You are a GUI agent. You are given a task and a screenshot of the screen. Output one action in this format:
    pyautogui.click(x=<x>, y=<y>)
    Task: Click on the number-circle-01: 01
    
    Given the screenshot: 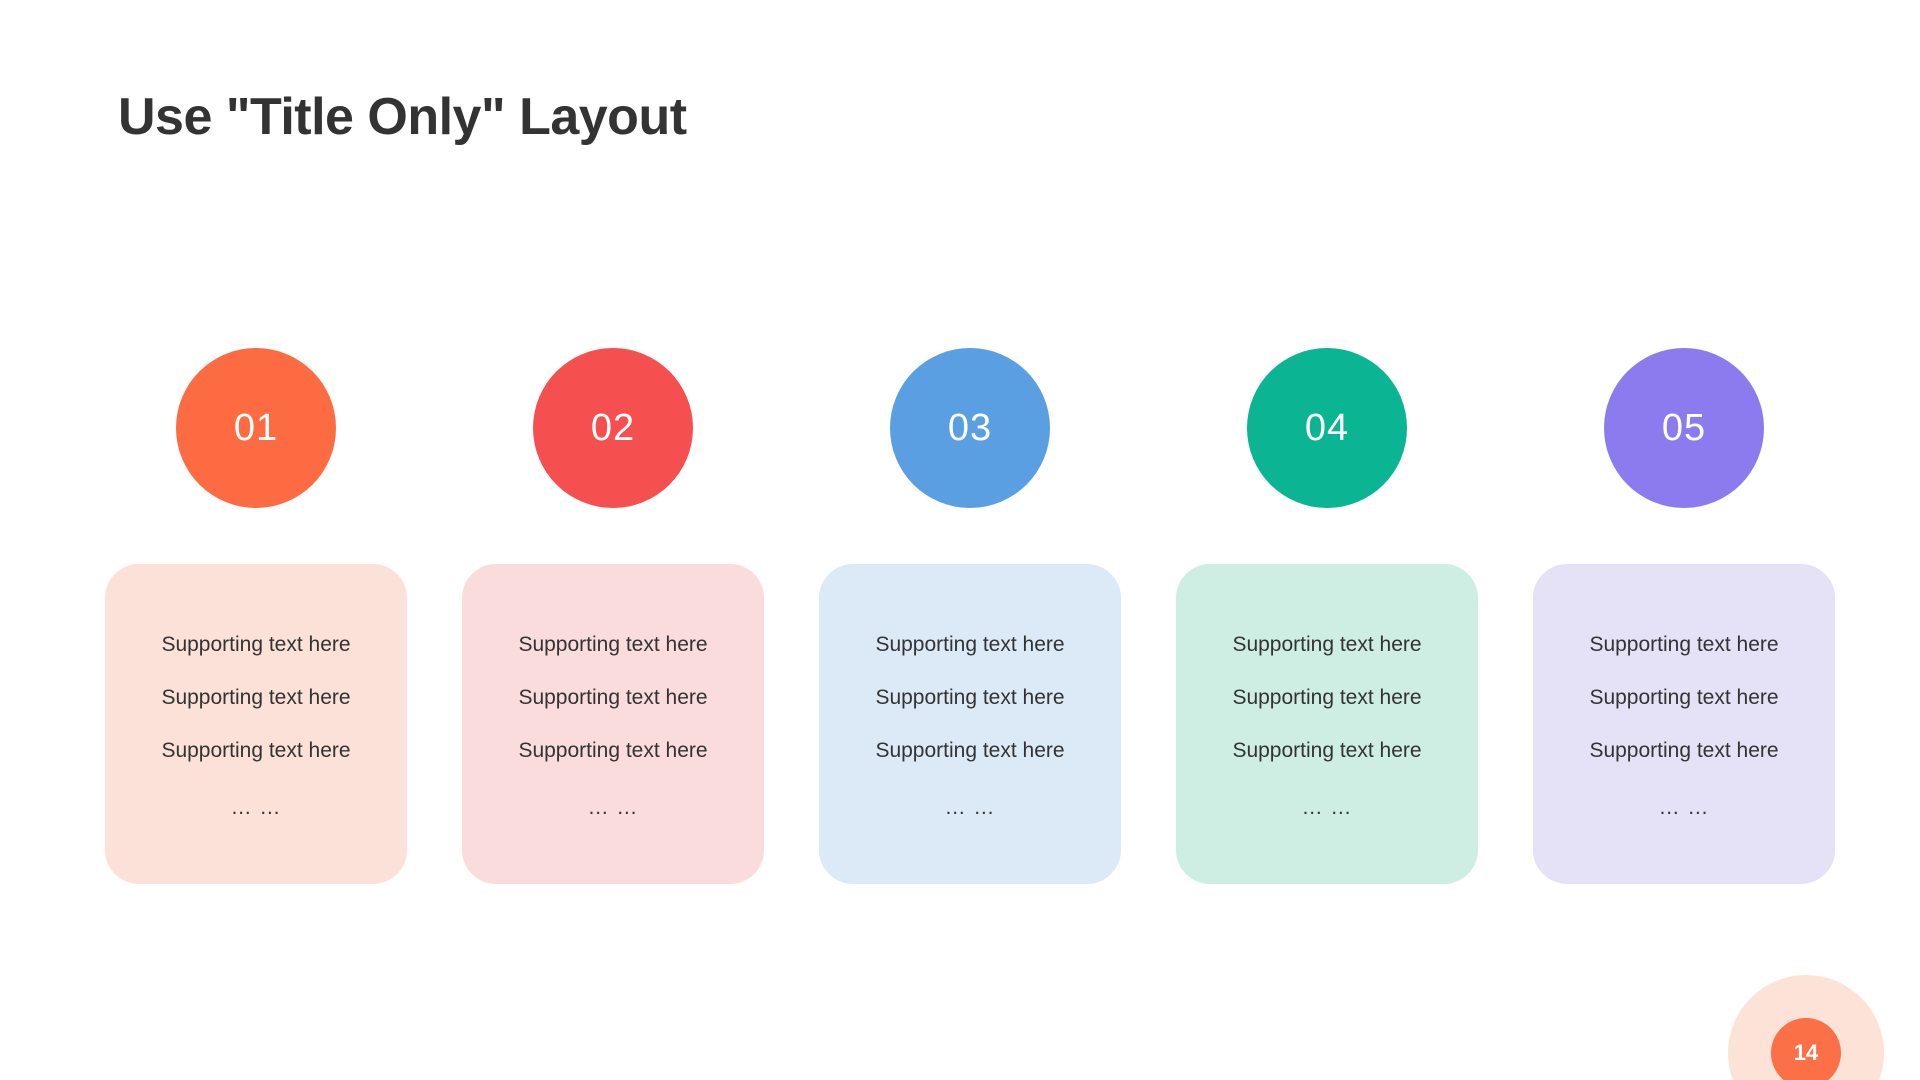 What is the action you would take?
    pyautogui.click(x=256, y=428)
    